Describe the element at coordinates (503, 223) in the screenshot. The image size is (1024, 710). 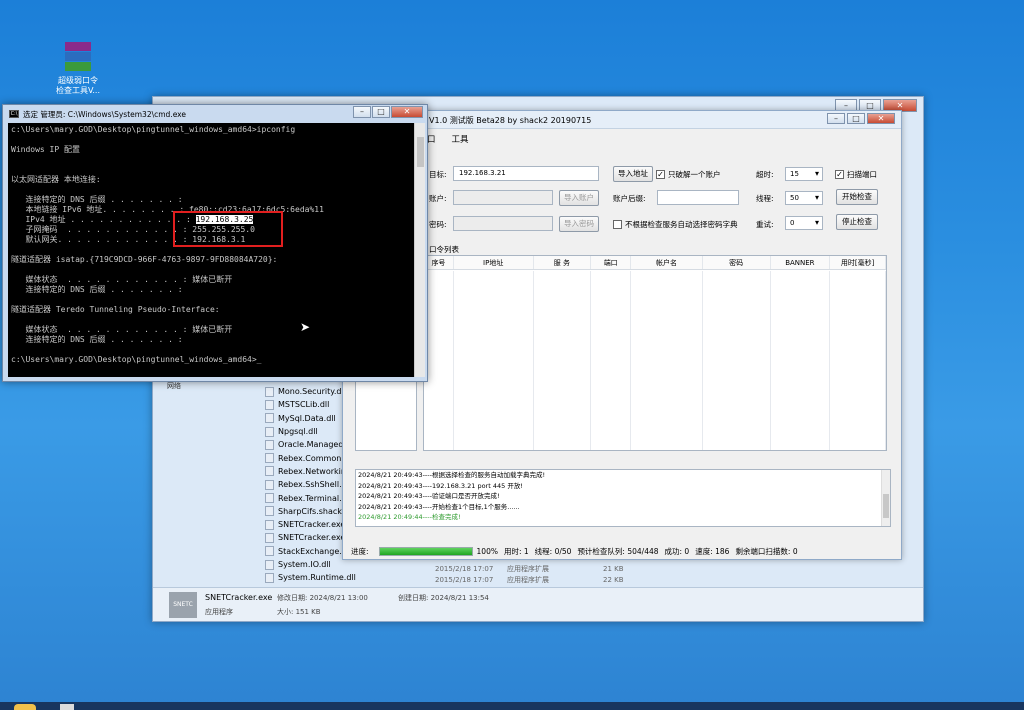
I see `password-input` at that location.